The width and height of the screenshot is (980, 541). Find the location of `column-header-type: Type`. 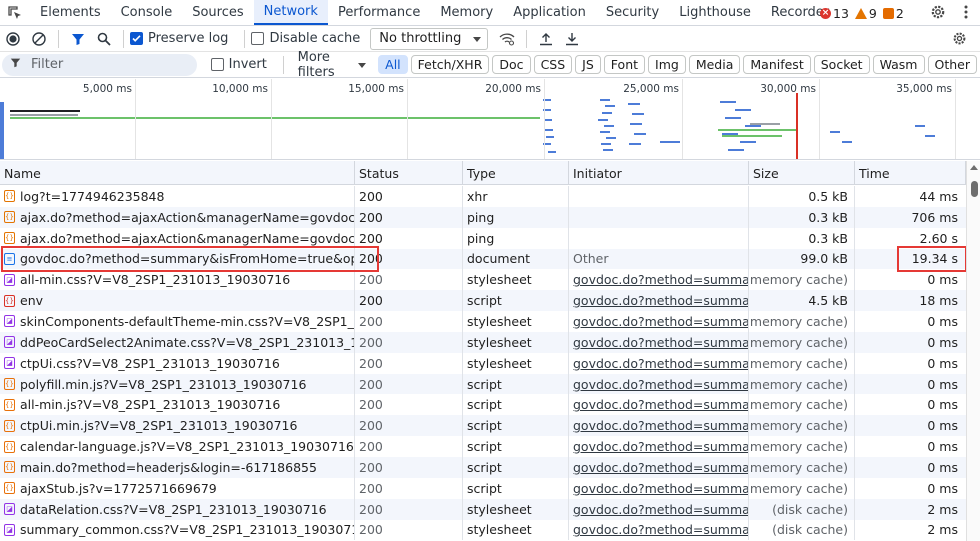

column-header-type: Type is located at coordinates (516, 173).